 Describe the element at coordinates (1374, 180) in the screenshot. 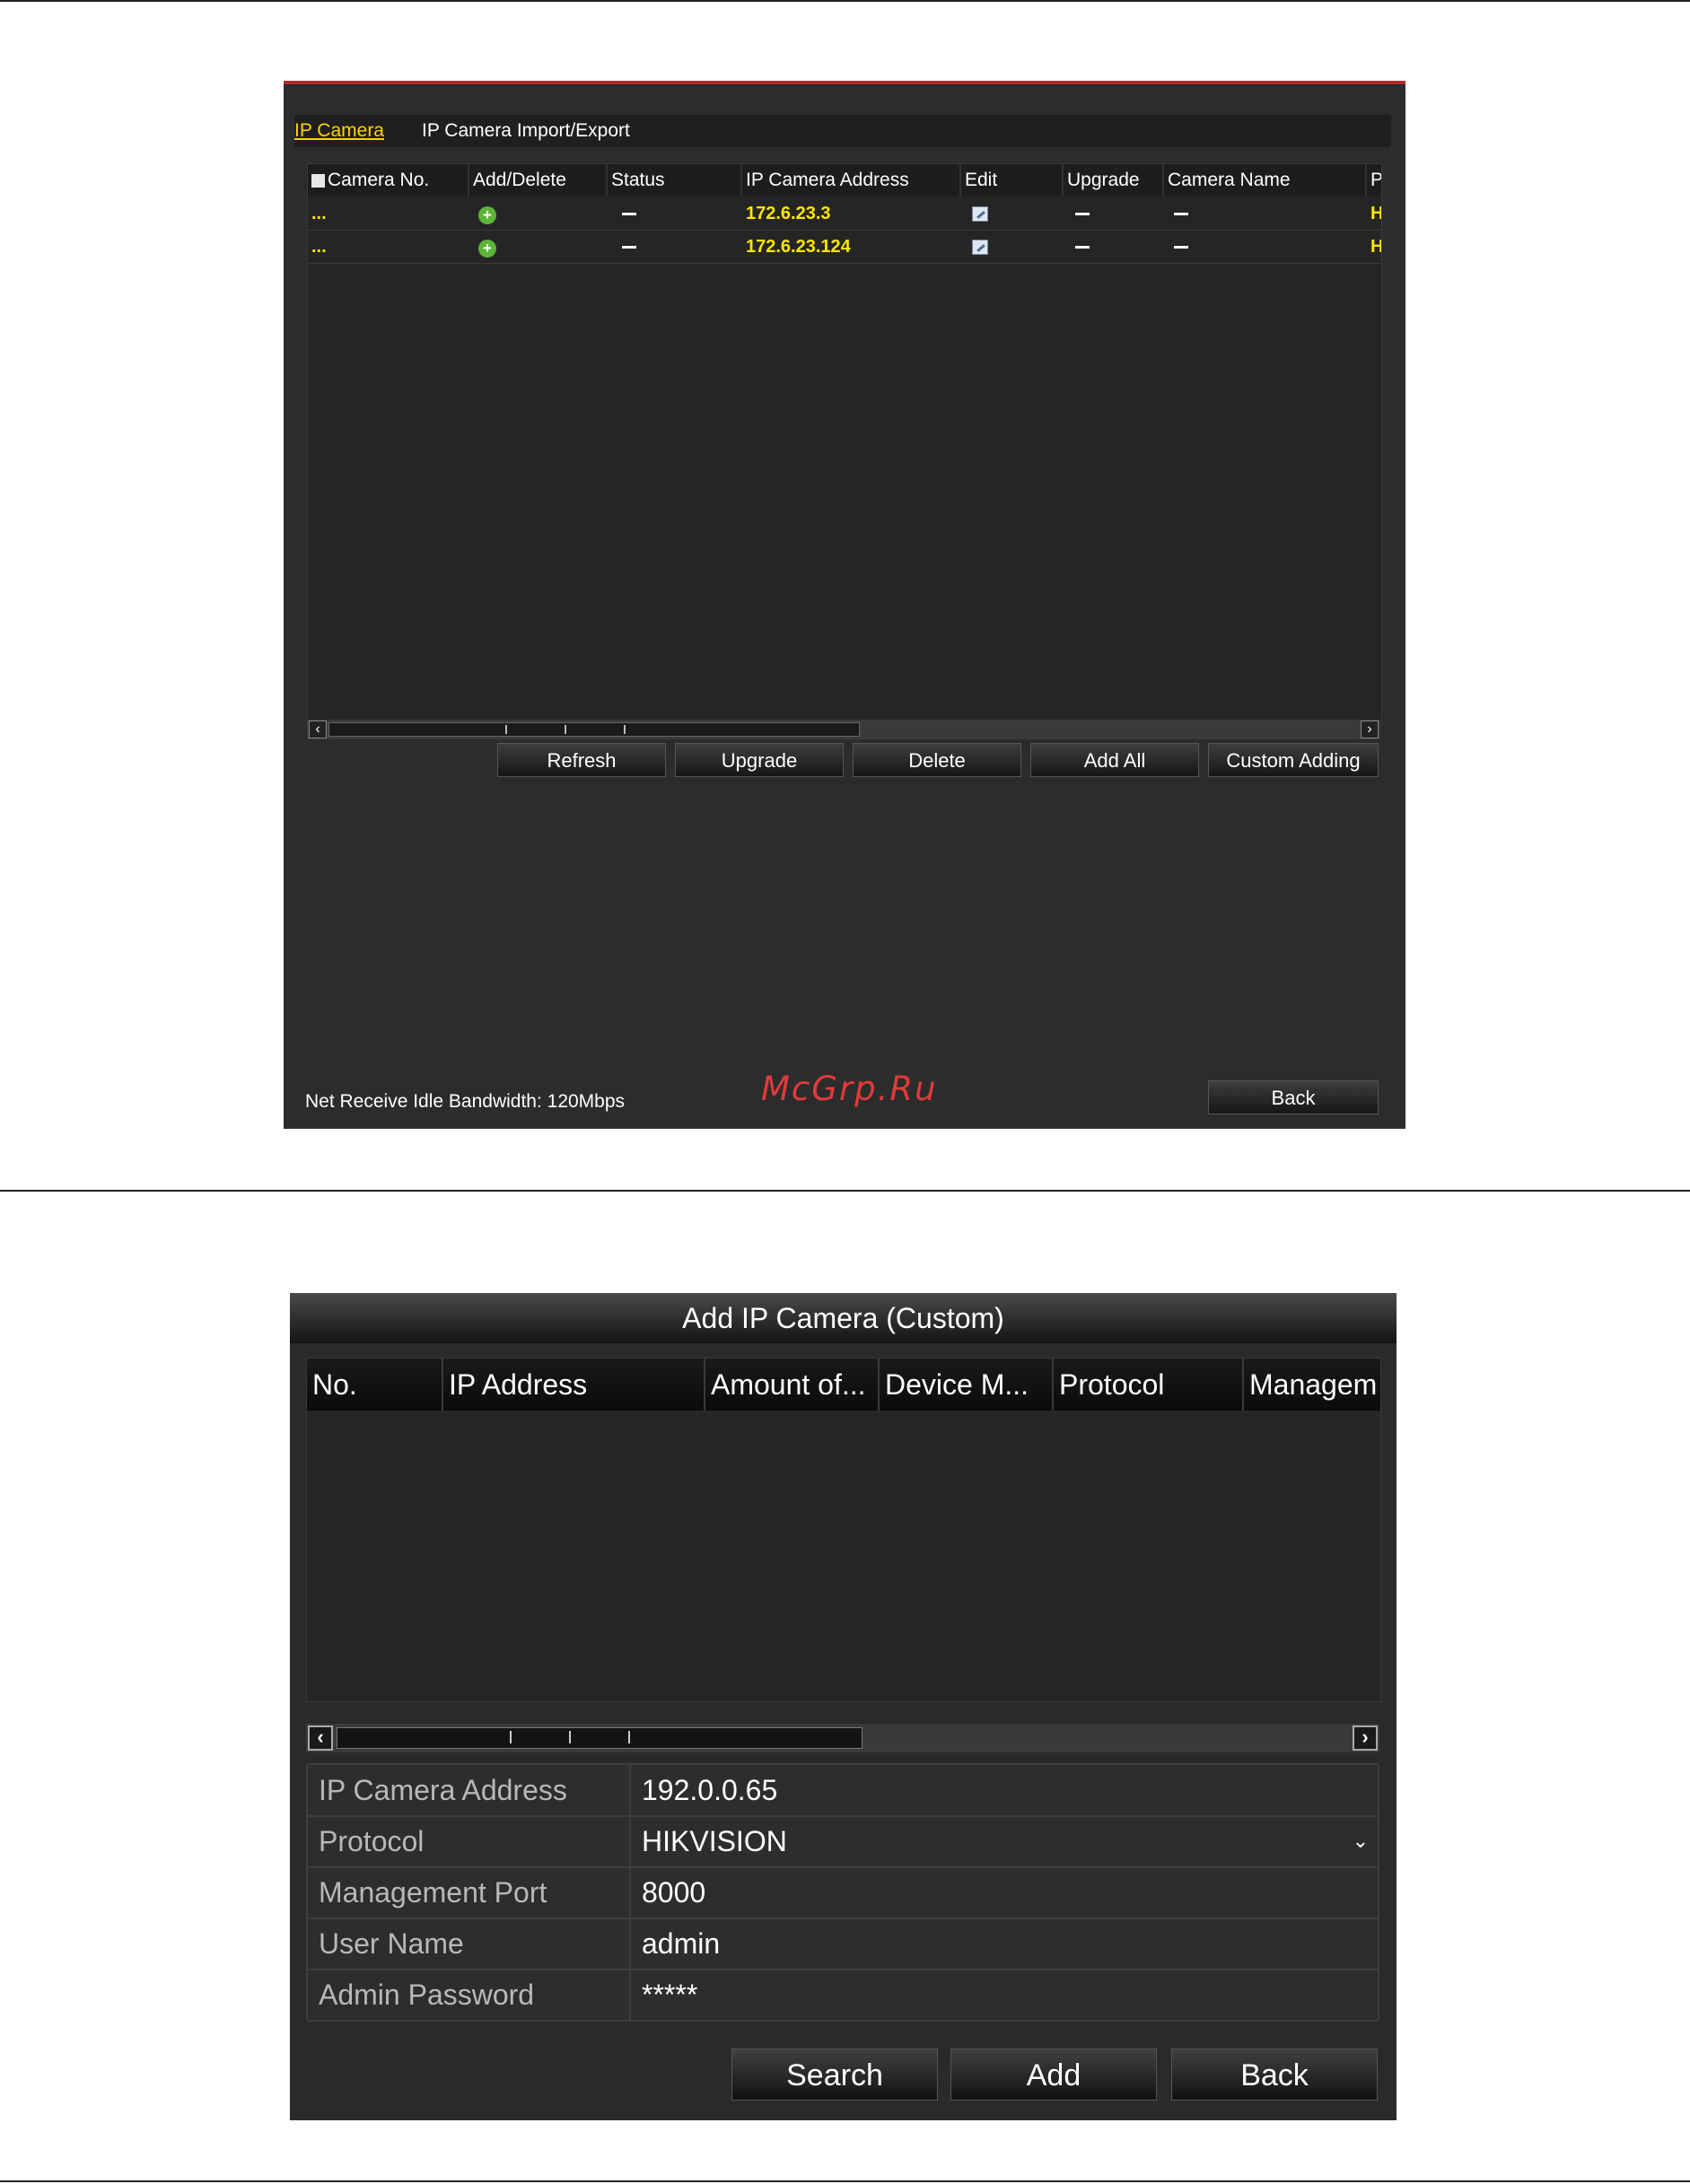

I see `col-protocol: P` at that location.